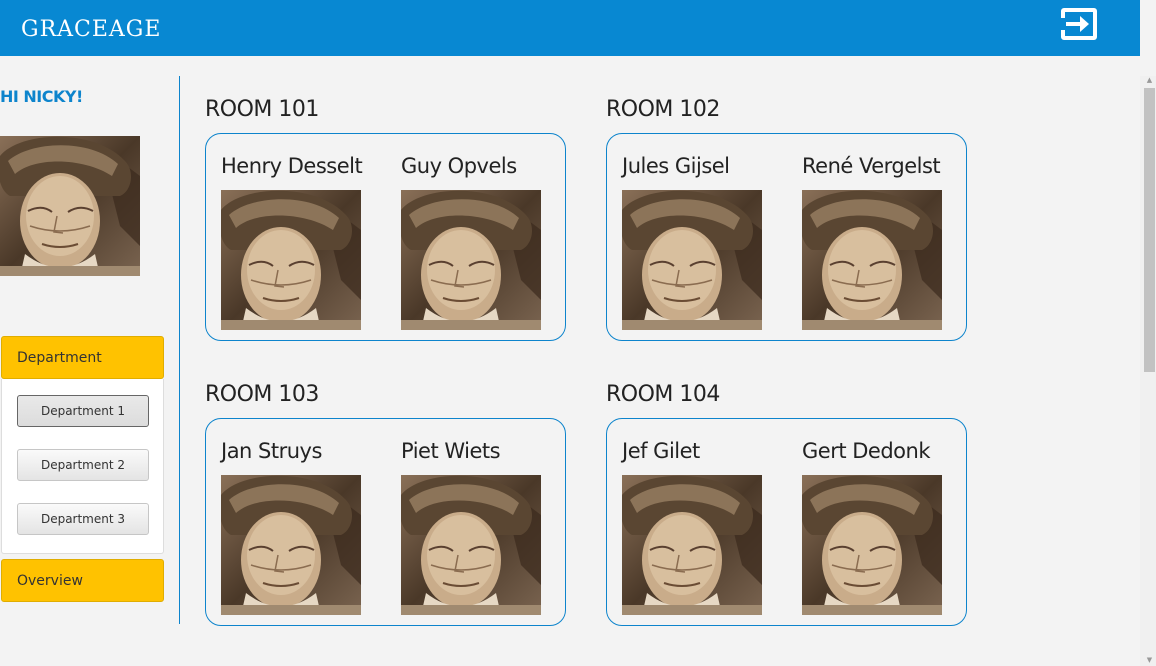 The height and width of the screenshot is (666, 1156). Describe the element at coordinates (385, 522) in the screenshot. I see `room-card: Jan Struys Piet Wiets` at that location.